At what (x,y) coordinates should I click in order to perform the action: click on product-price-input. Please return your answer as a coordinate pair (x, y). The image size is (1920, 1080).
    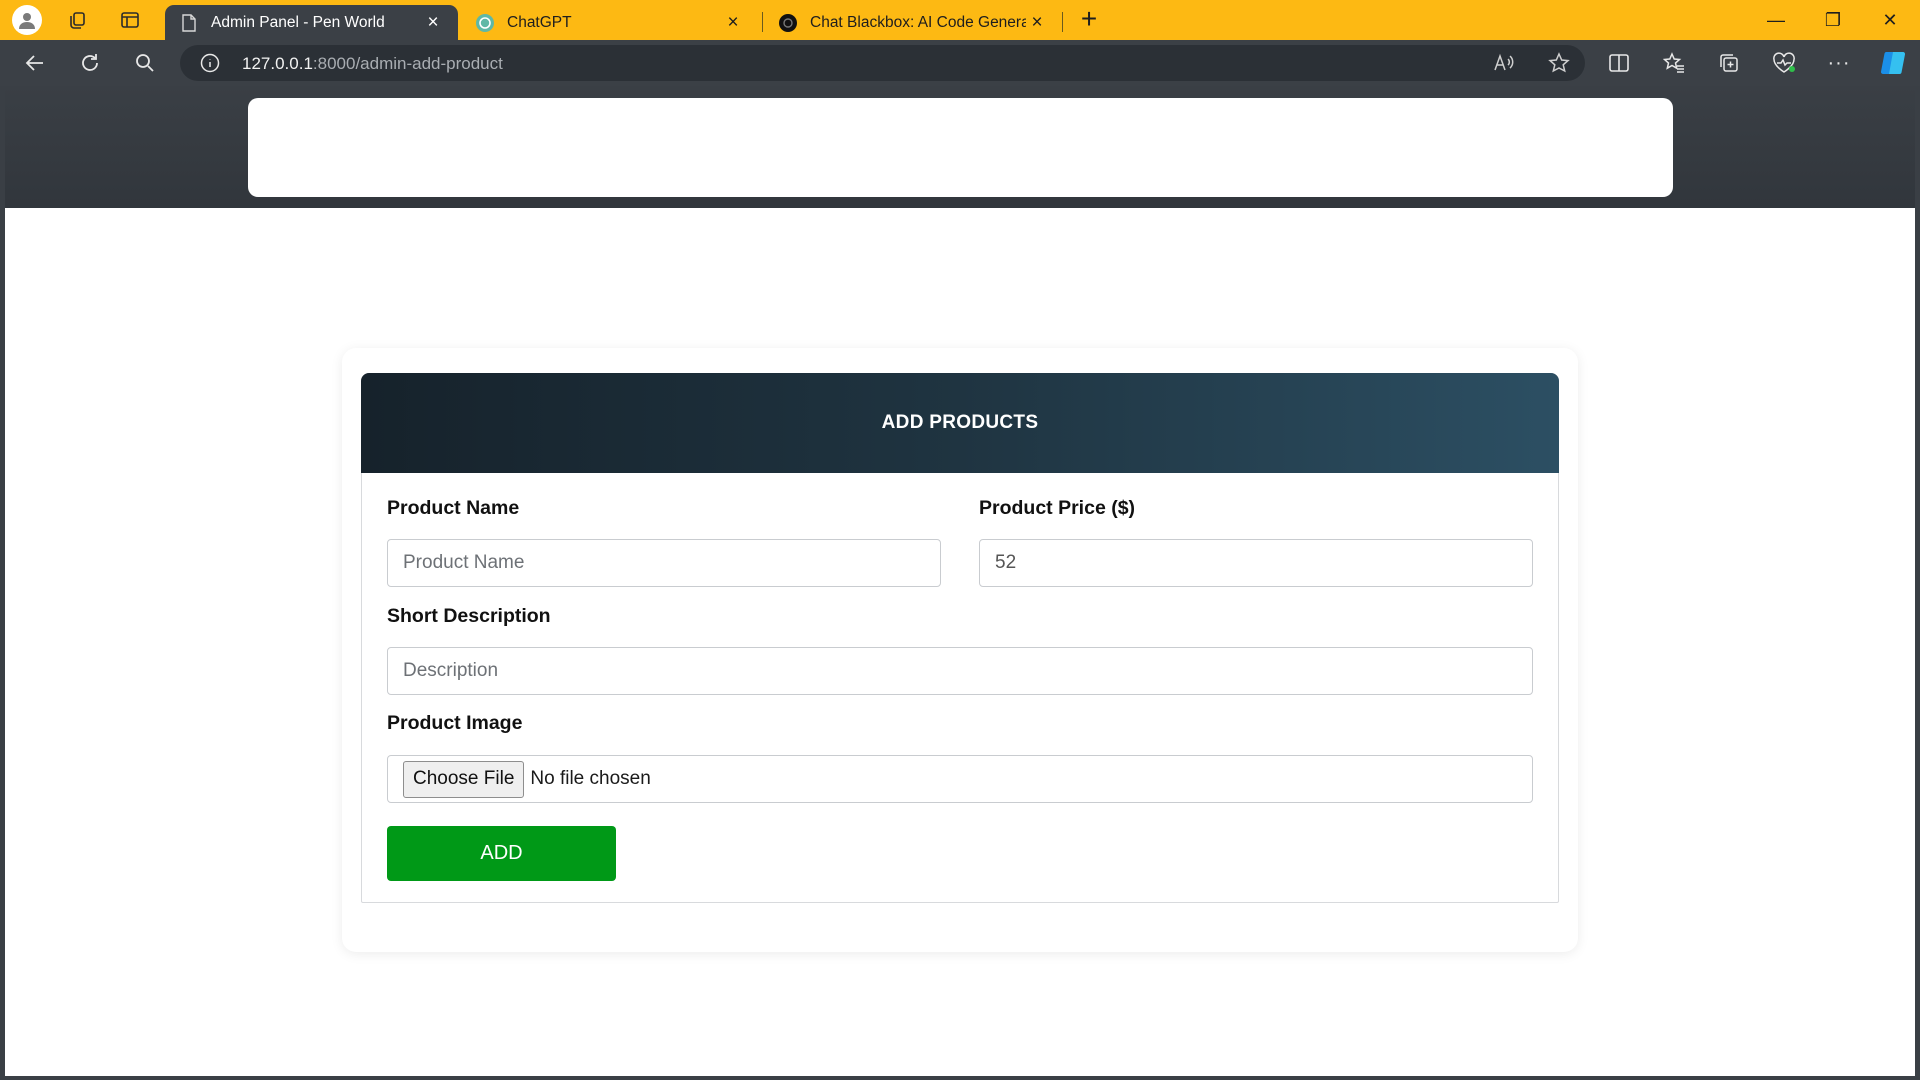
    Looking at the image, I should click on (1256, 563).